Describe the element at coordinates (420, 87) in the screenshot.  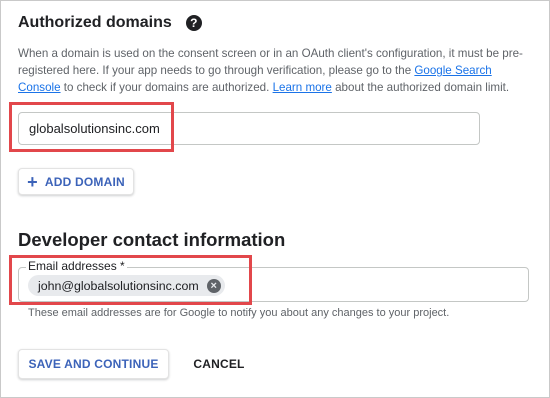
I see `description-text-3: about the authorized domain limit.` at that location.